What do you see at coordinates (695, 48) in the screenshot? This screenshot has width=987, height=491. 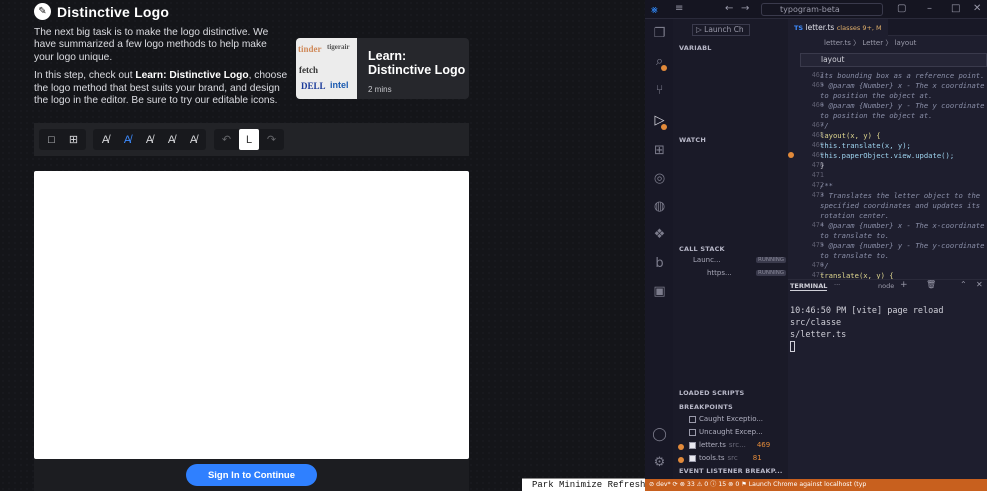 I see `variables-section: VARIABL` at bounding box center [695, 48].